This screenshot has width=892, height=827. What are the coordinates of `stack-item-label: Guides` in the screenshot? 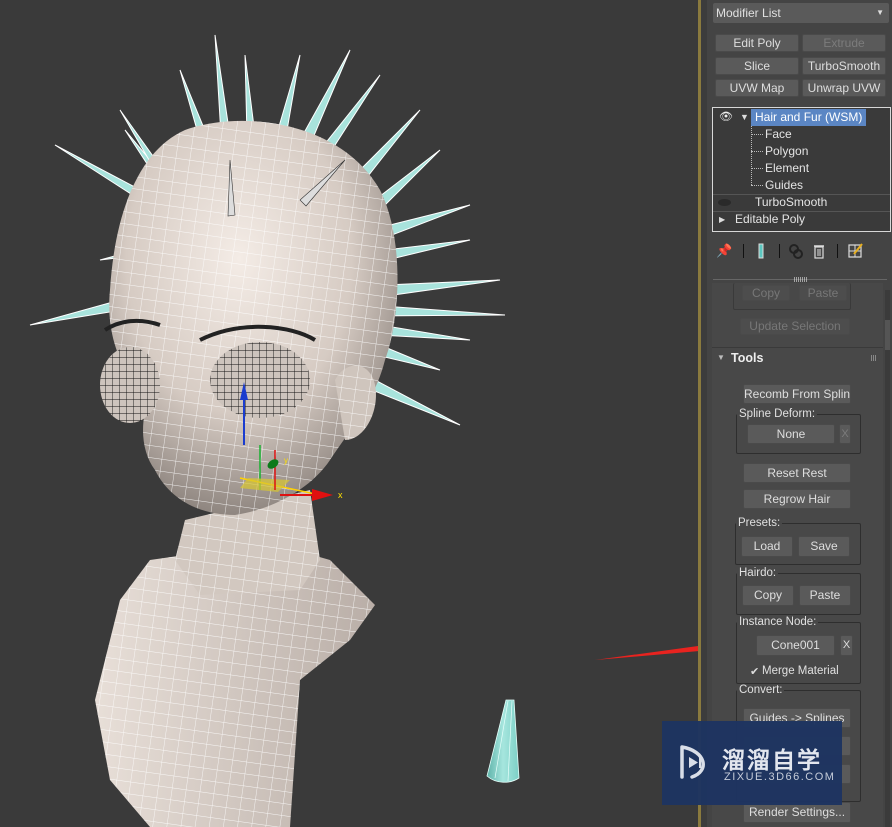 It's located at (784, 185).